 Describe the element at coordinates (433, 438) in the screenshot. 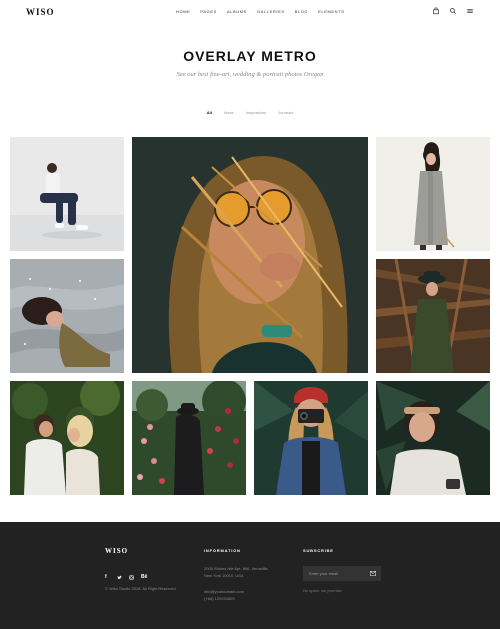

I see `photo-woman-headband-leaves` at that location.